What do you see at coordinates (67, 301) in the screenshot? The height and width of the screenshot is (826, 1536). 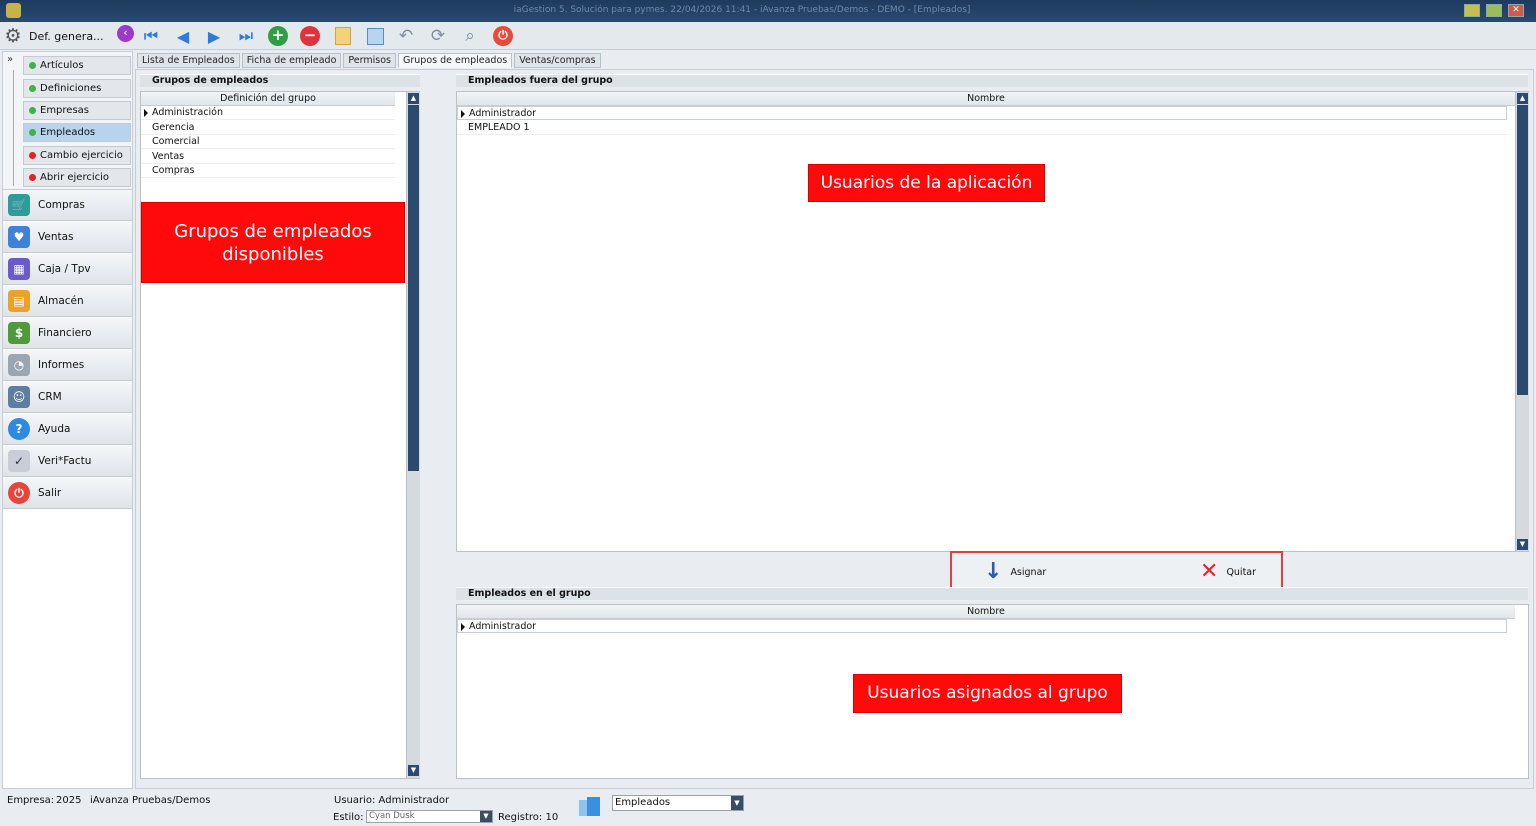 I see `sidebar-item-almacen: ▤ Almacén` at bounding box center [67, 301].